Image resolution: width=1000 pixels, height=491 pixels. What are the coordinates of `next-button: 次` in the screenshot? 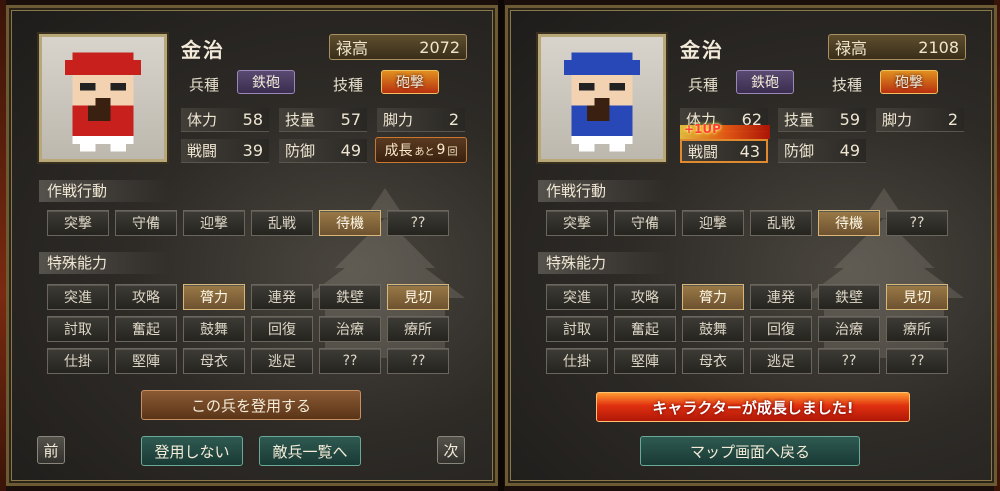 It's located at (451, 450).